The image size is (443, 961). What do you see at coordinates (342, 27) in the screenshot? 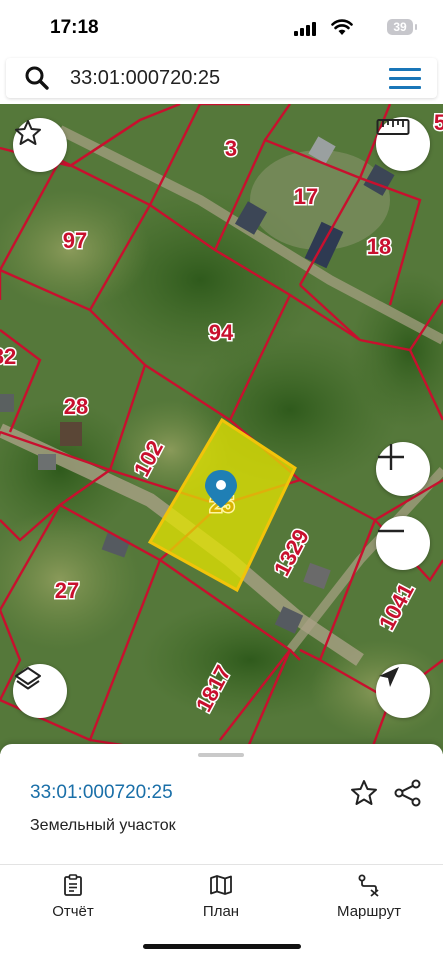
I see `wifi-icon` at bounding box center [342, 27].